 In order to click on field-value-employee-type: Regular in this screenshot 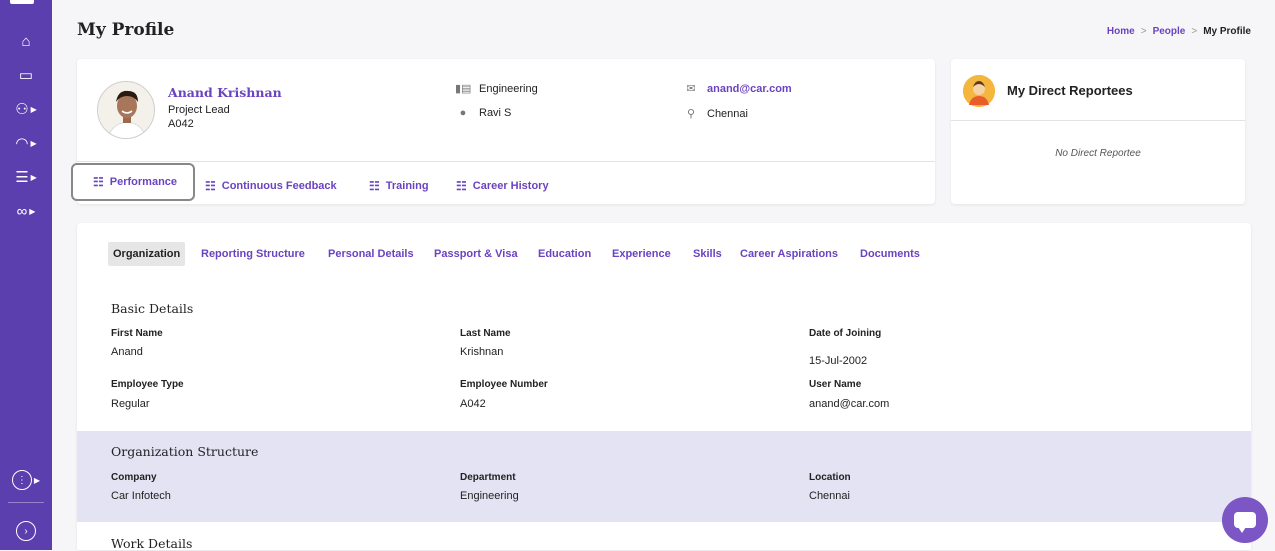, I will do `click(130, 404)`.